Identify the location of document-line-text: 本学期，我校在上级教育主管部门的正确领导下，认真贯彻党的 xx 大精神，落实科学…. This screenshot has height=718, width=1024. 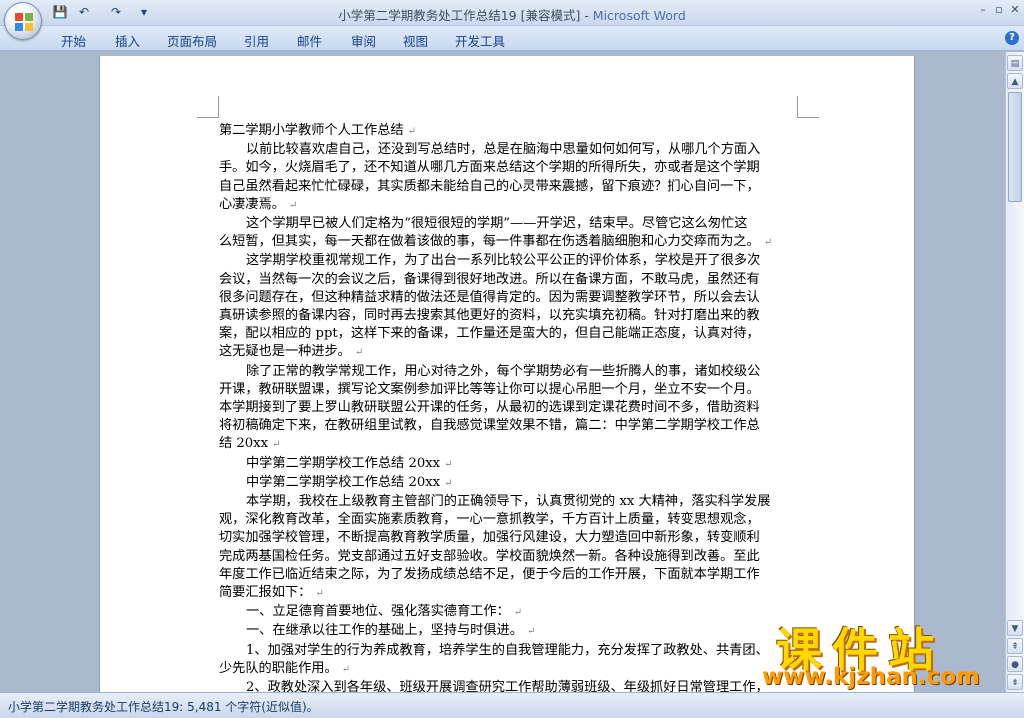
(508, 502).